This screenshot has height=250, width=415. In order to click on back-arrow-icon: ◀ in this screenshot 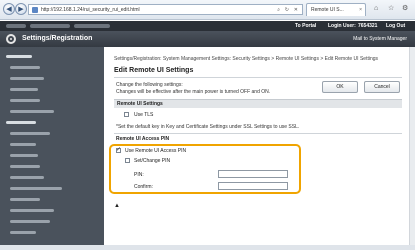, I will do `click(9, 9)`.